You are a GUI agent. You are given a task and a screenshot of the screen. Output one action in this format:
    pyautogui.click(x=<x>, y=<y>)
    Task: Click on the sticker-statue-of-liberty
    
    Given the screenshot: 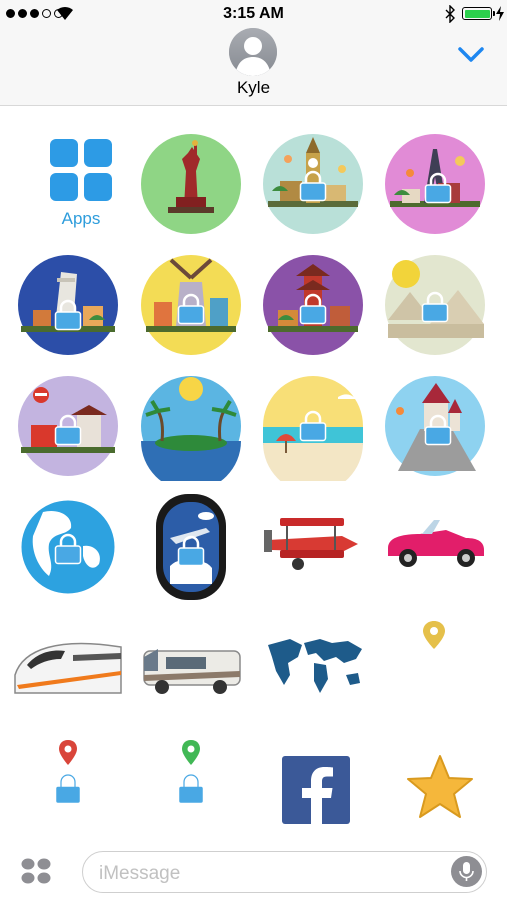 What is the action you would take?
    pyautogui.click(x=191, y=184)
    